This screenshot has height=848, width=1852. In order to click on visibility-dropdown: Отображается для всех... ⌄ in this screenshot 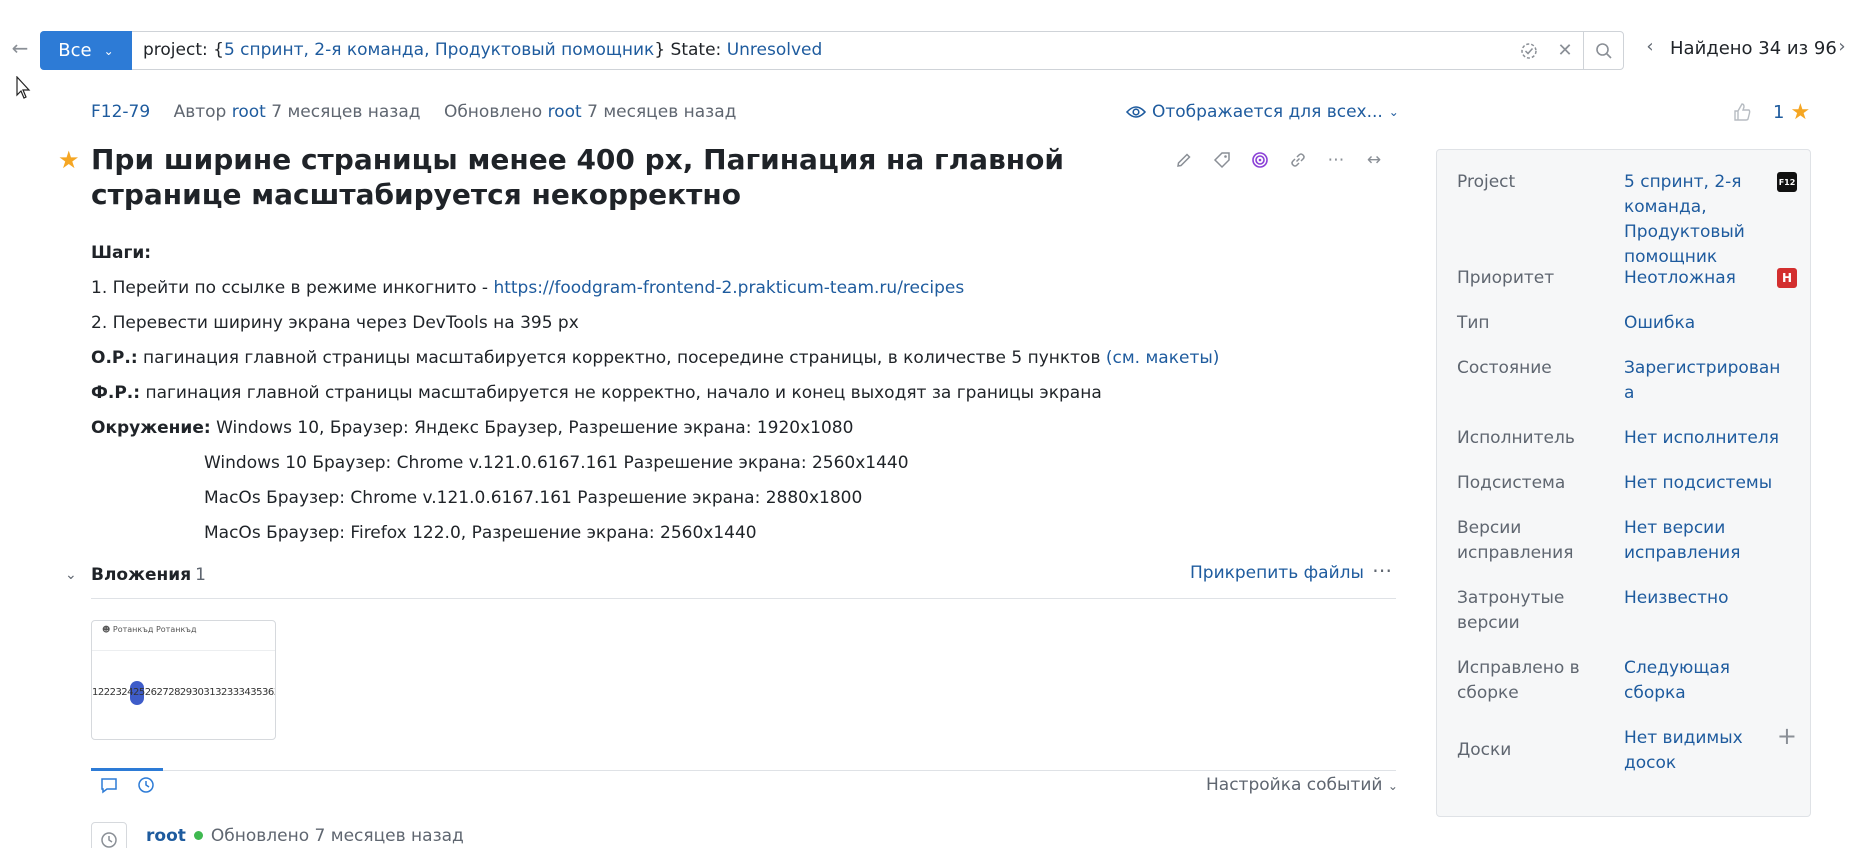, I will do `click(1262, 112)`.